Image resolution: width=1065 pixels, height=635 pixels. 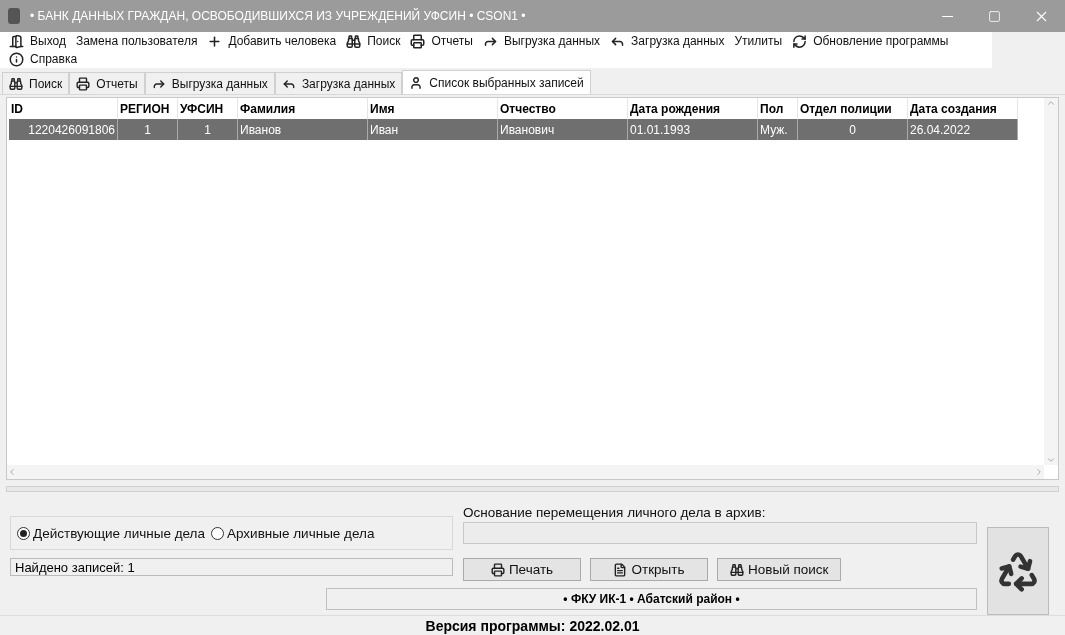 What do you see at coordinates (278, 16) in the screenshot?
I see `window-title: • БАНК ДАННЫХ ГРАЖДАН, ОСВОБОДИВШИХСЯ ИЗ УЧРЕЖДЕНИЙ УФСИН • CSON1 •` at bounding box center [278, 16].